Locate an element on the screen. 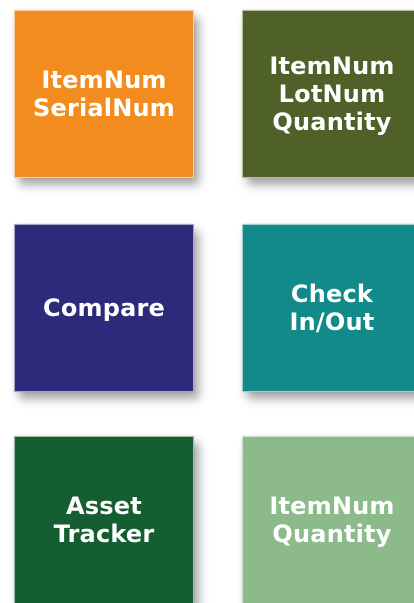 The image size is (414, 603). tile-label: Check In/Out is located at coordinates (332, 308).